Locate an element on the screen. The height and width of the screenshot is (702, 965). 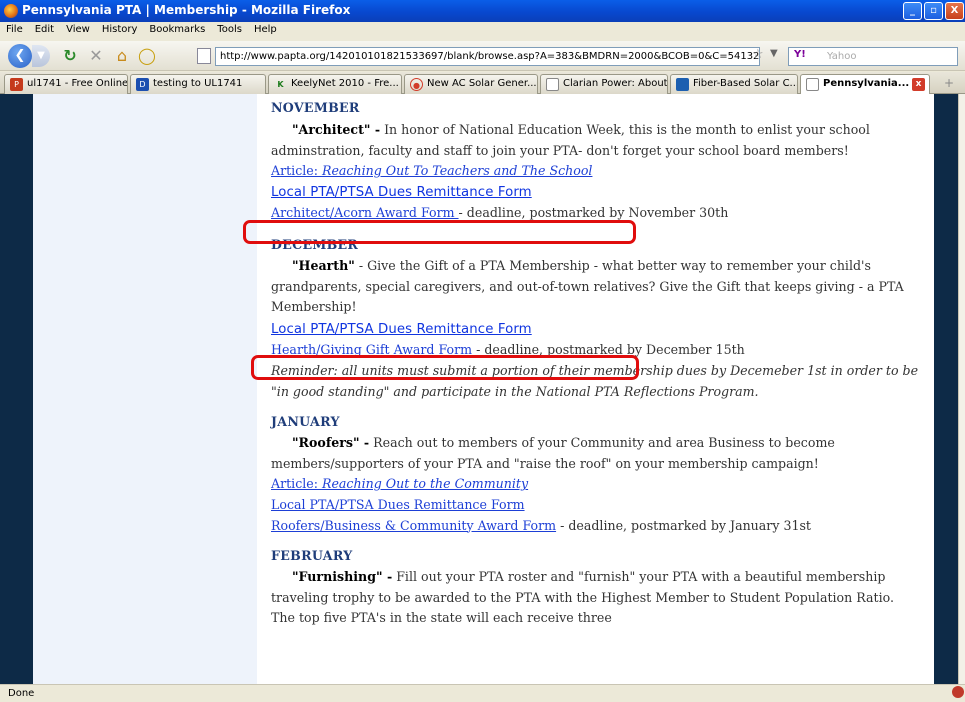
left-border is located at coordinates (16, 389).